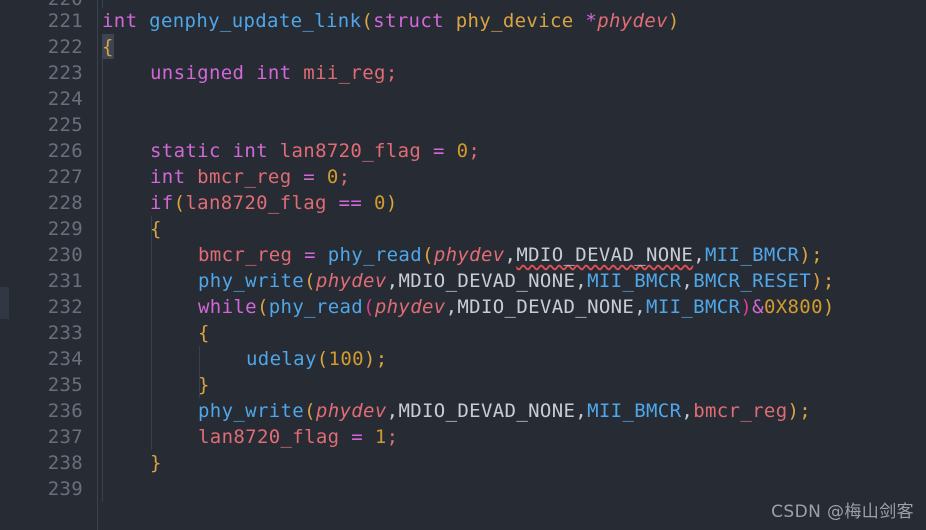 The image size is (926, 530). What do you see at coordinates (316, 307) in the screenshot?
I see `token-function-name: phy_read` at bounding box center [316, 307].